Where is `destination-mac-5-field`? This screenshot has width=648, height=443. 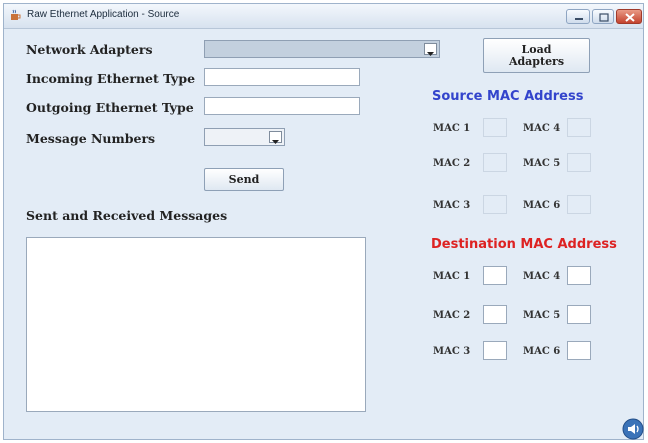 destination-mac-5-field is located at coordinates (579, 314).